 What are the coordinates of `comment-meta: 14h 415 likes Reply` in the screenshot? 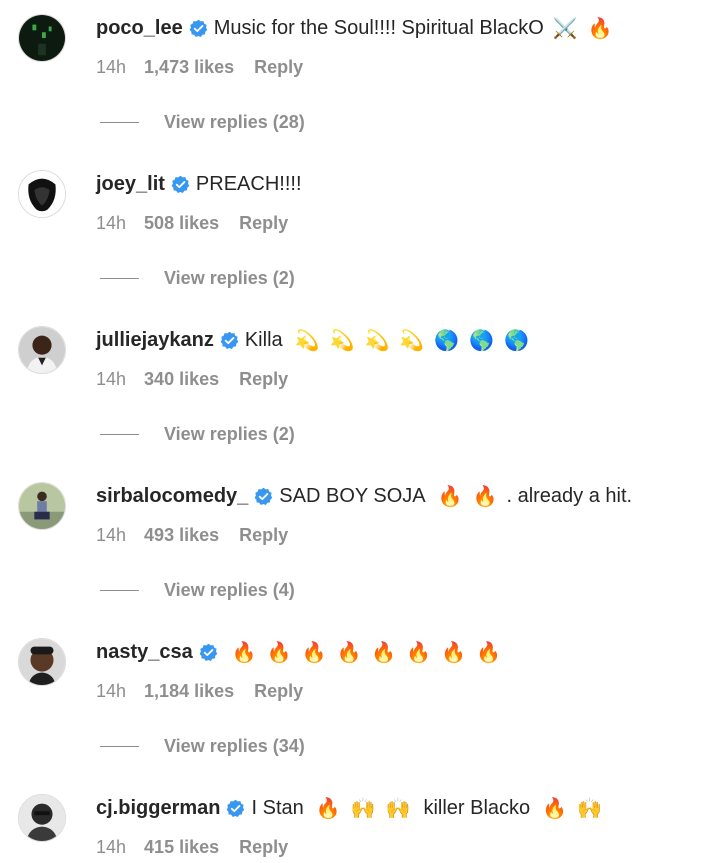 It's located at (192, 847).